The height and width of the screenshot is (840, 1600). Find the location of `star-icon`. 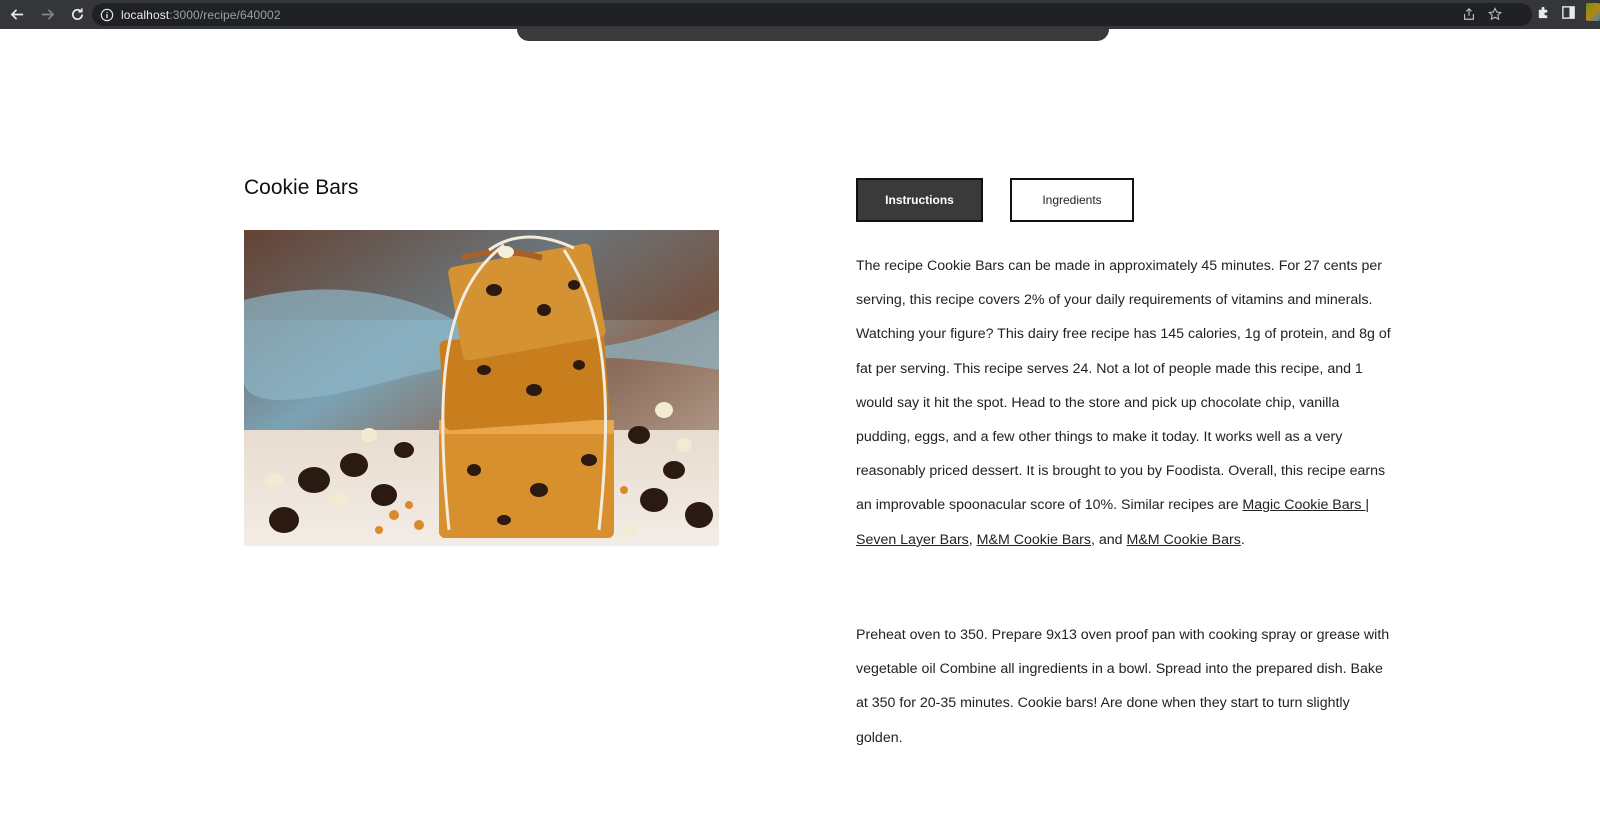

star-icon is located at coordinates (1495, 14).